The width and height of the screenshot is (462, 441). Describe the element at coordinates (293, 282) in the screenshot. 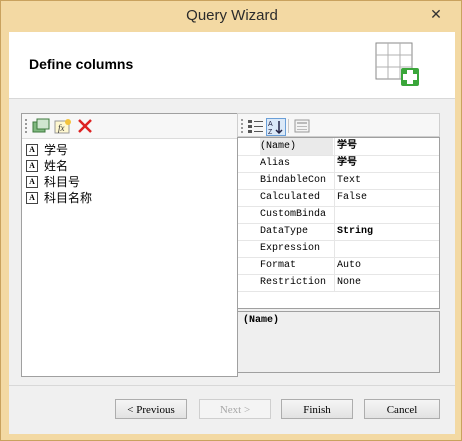

I see `property-name: Restriction` at that location.